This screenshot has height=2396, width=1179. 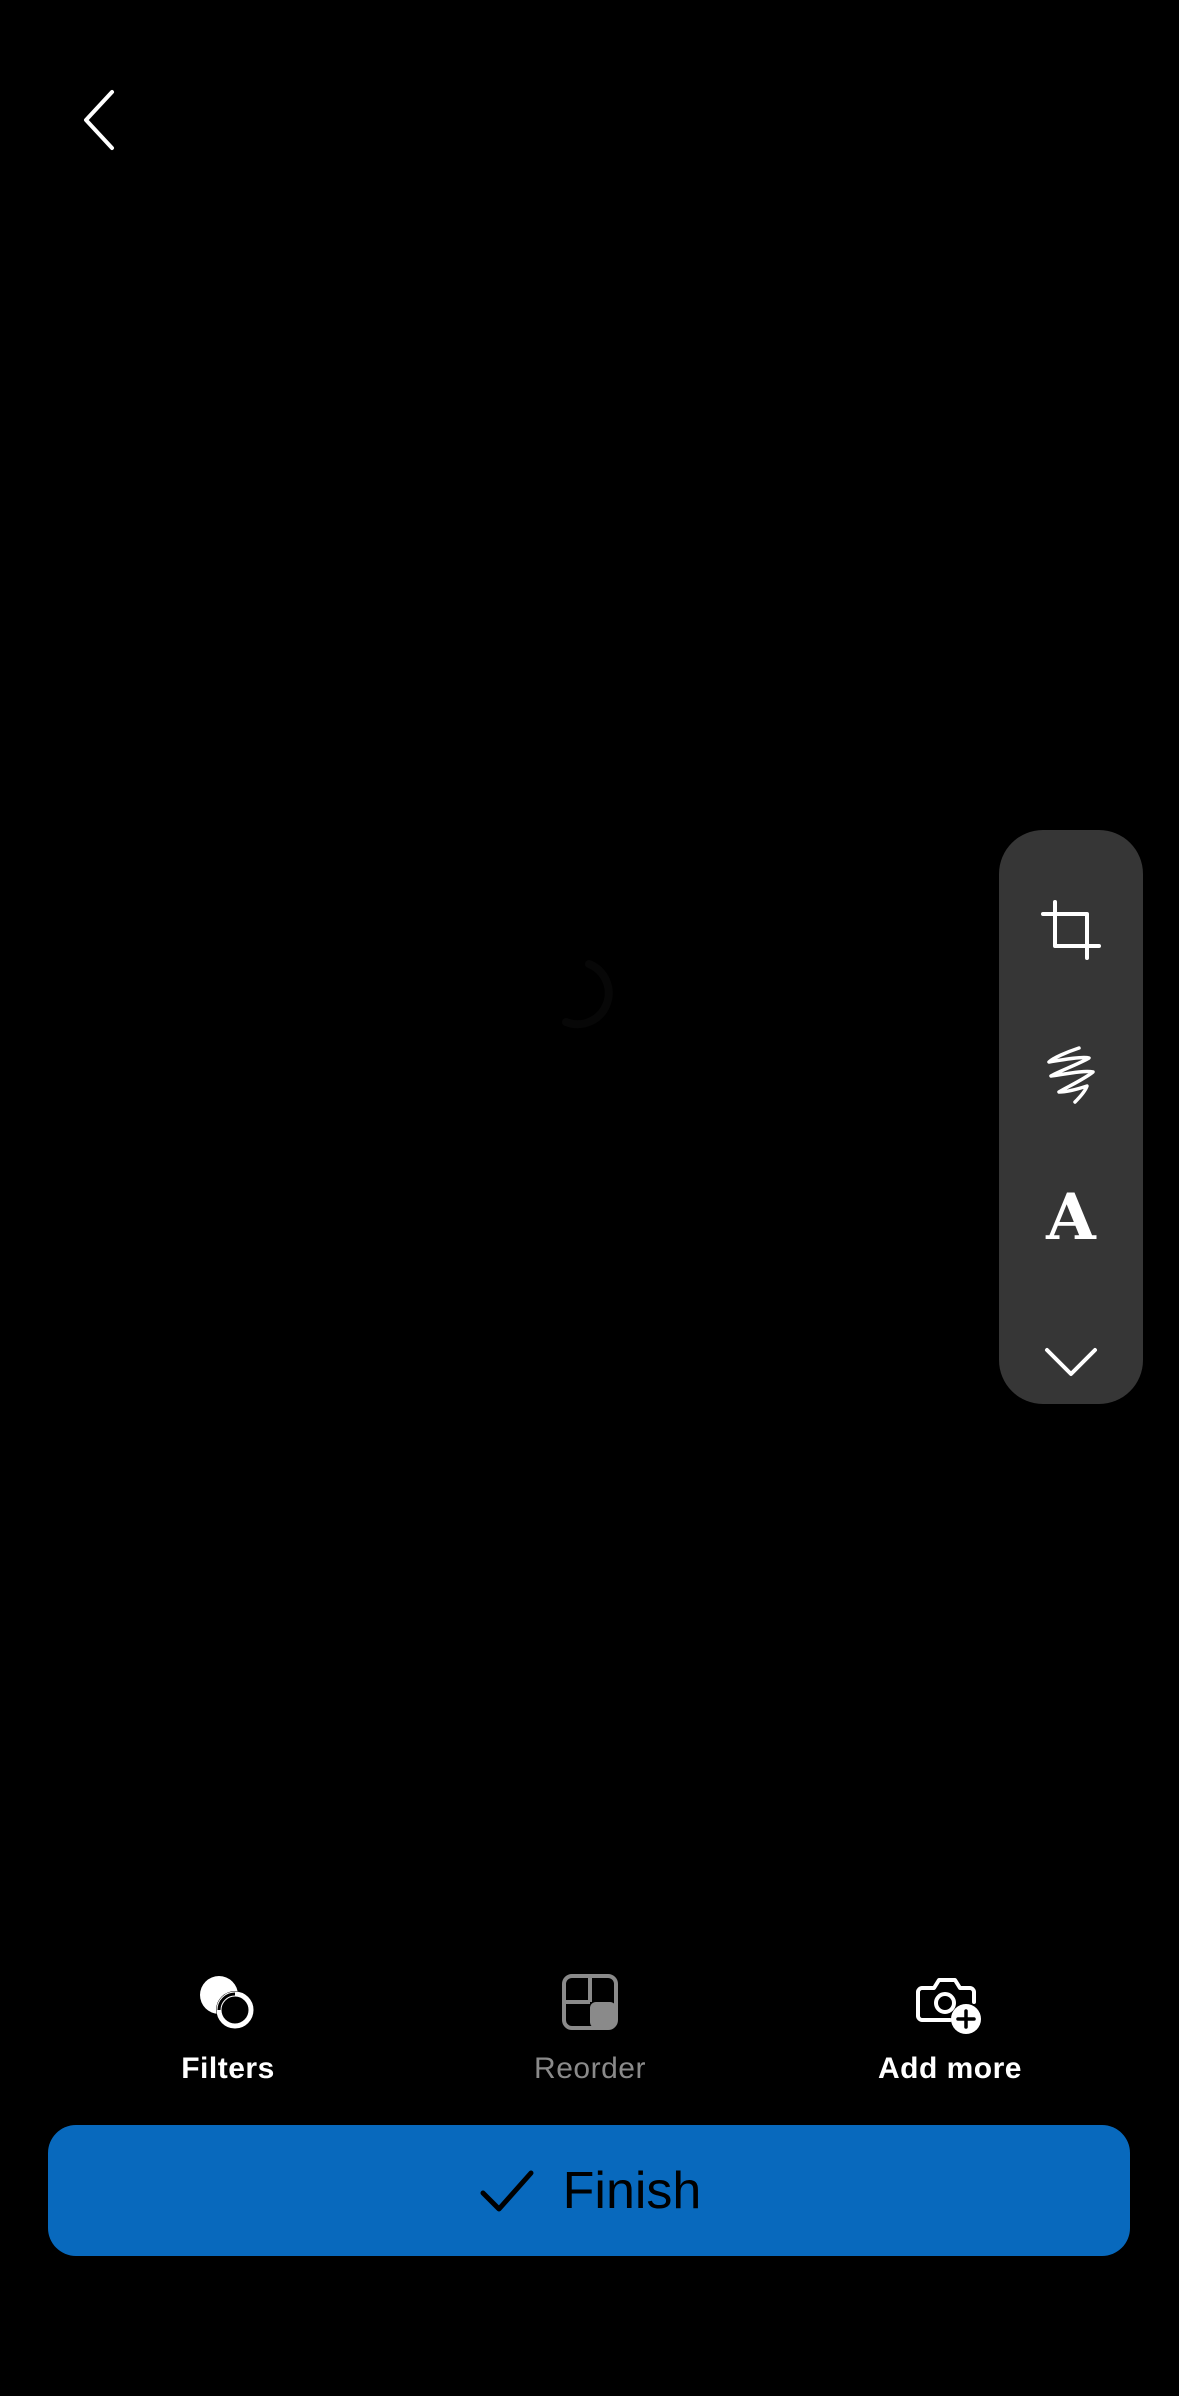 I want to click on filters-label: Filters, so click(x=228, y=2068).